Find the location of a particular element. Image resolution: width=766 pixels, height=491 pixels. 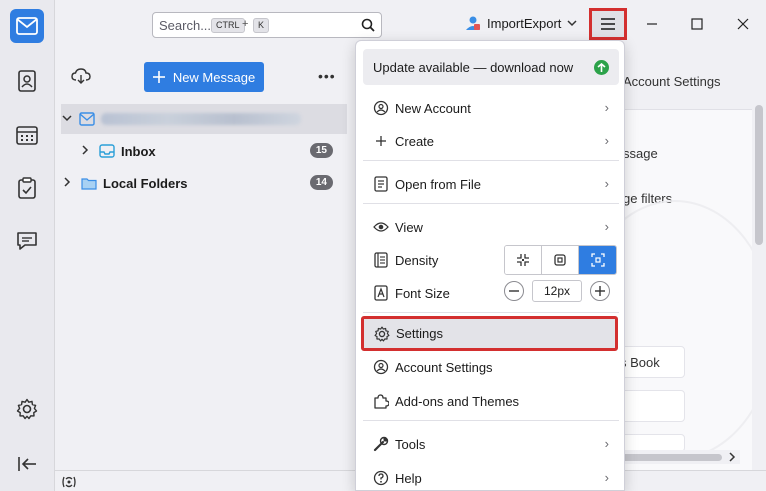

new-message-label: New Message is located at coordinates (214, 77).